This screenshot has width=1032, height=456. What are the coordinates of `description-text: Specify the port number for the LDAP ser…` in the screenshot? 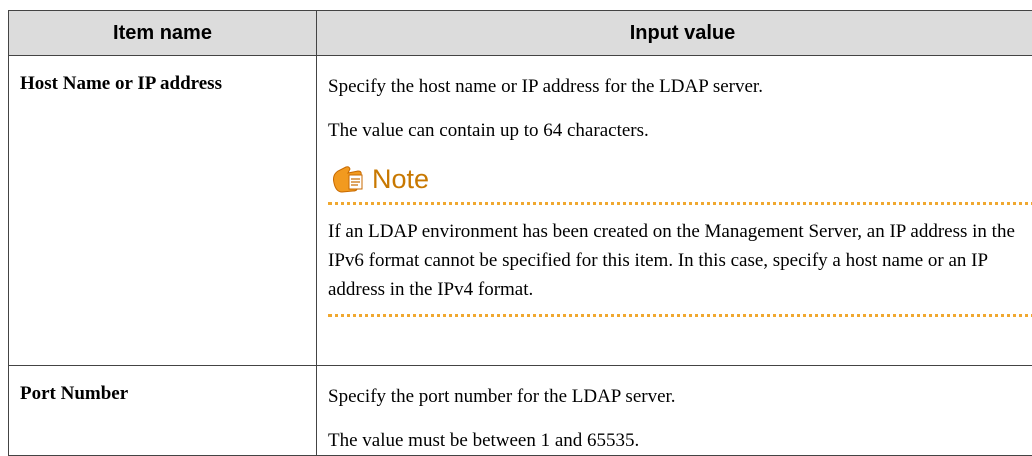 It's located at (680, 397).